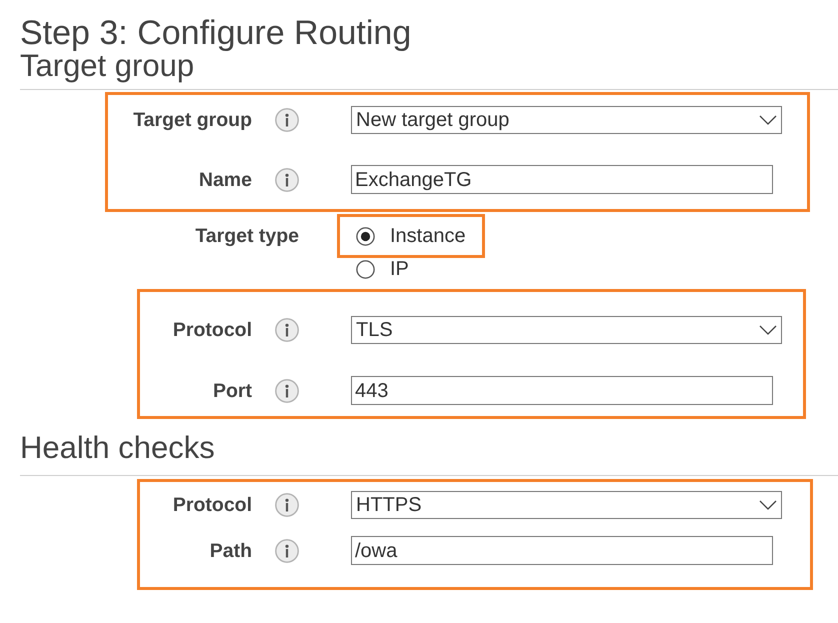 The width and height of the screenshot is (838, 623). I want to click on field-label: Target type, so click(246, 236).